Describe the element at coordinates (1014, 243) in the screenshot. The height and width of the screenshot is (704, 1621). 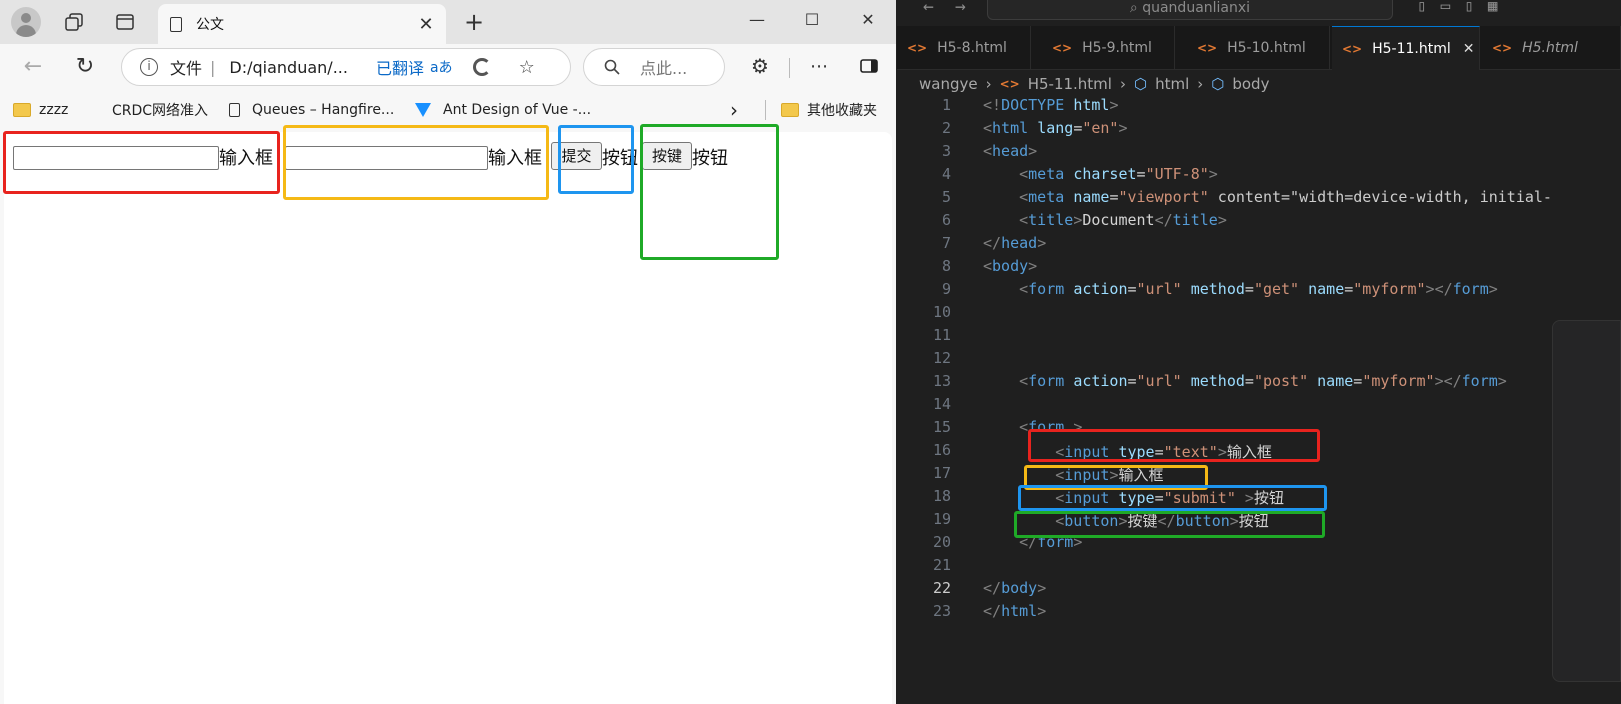
I see `code-line: </head>` at that location.